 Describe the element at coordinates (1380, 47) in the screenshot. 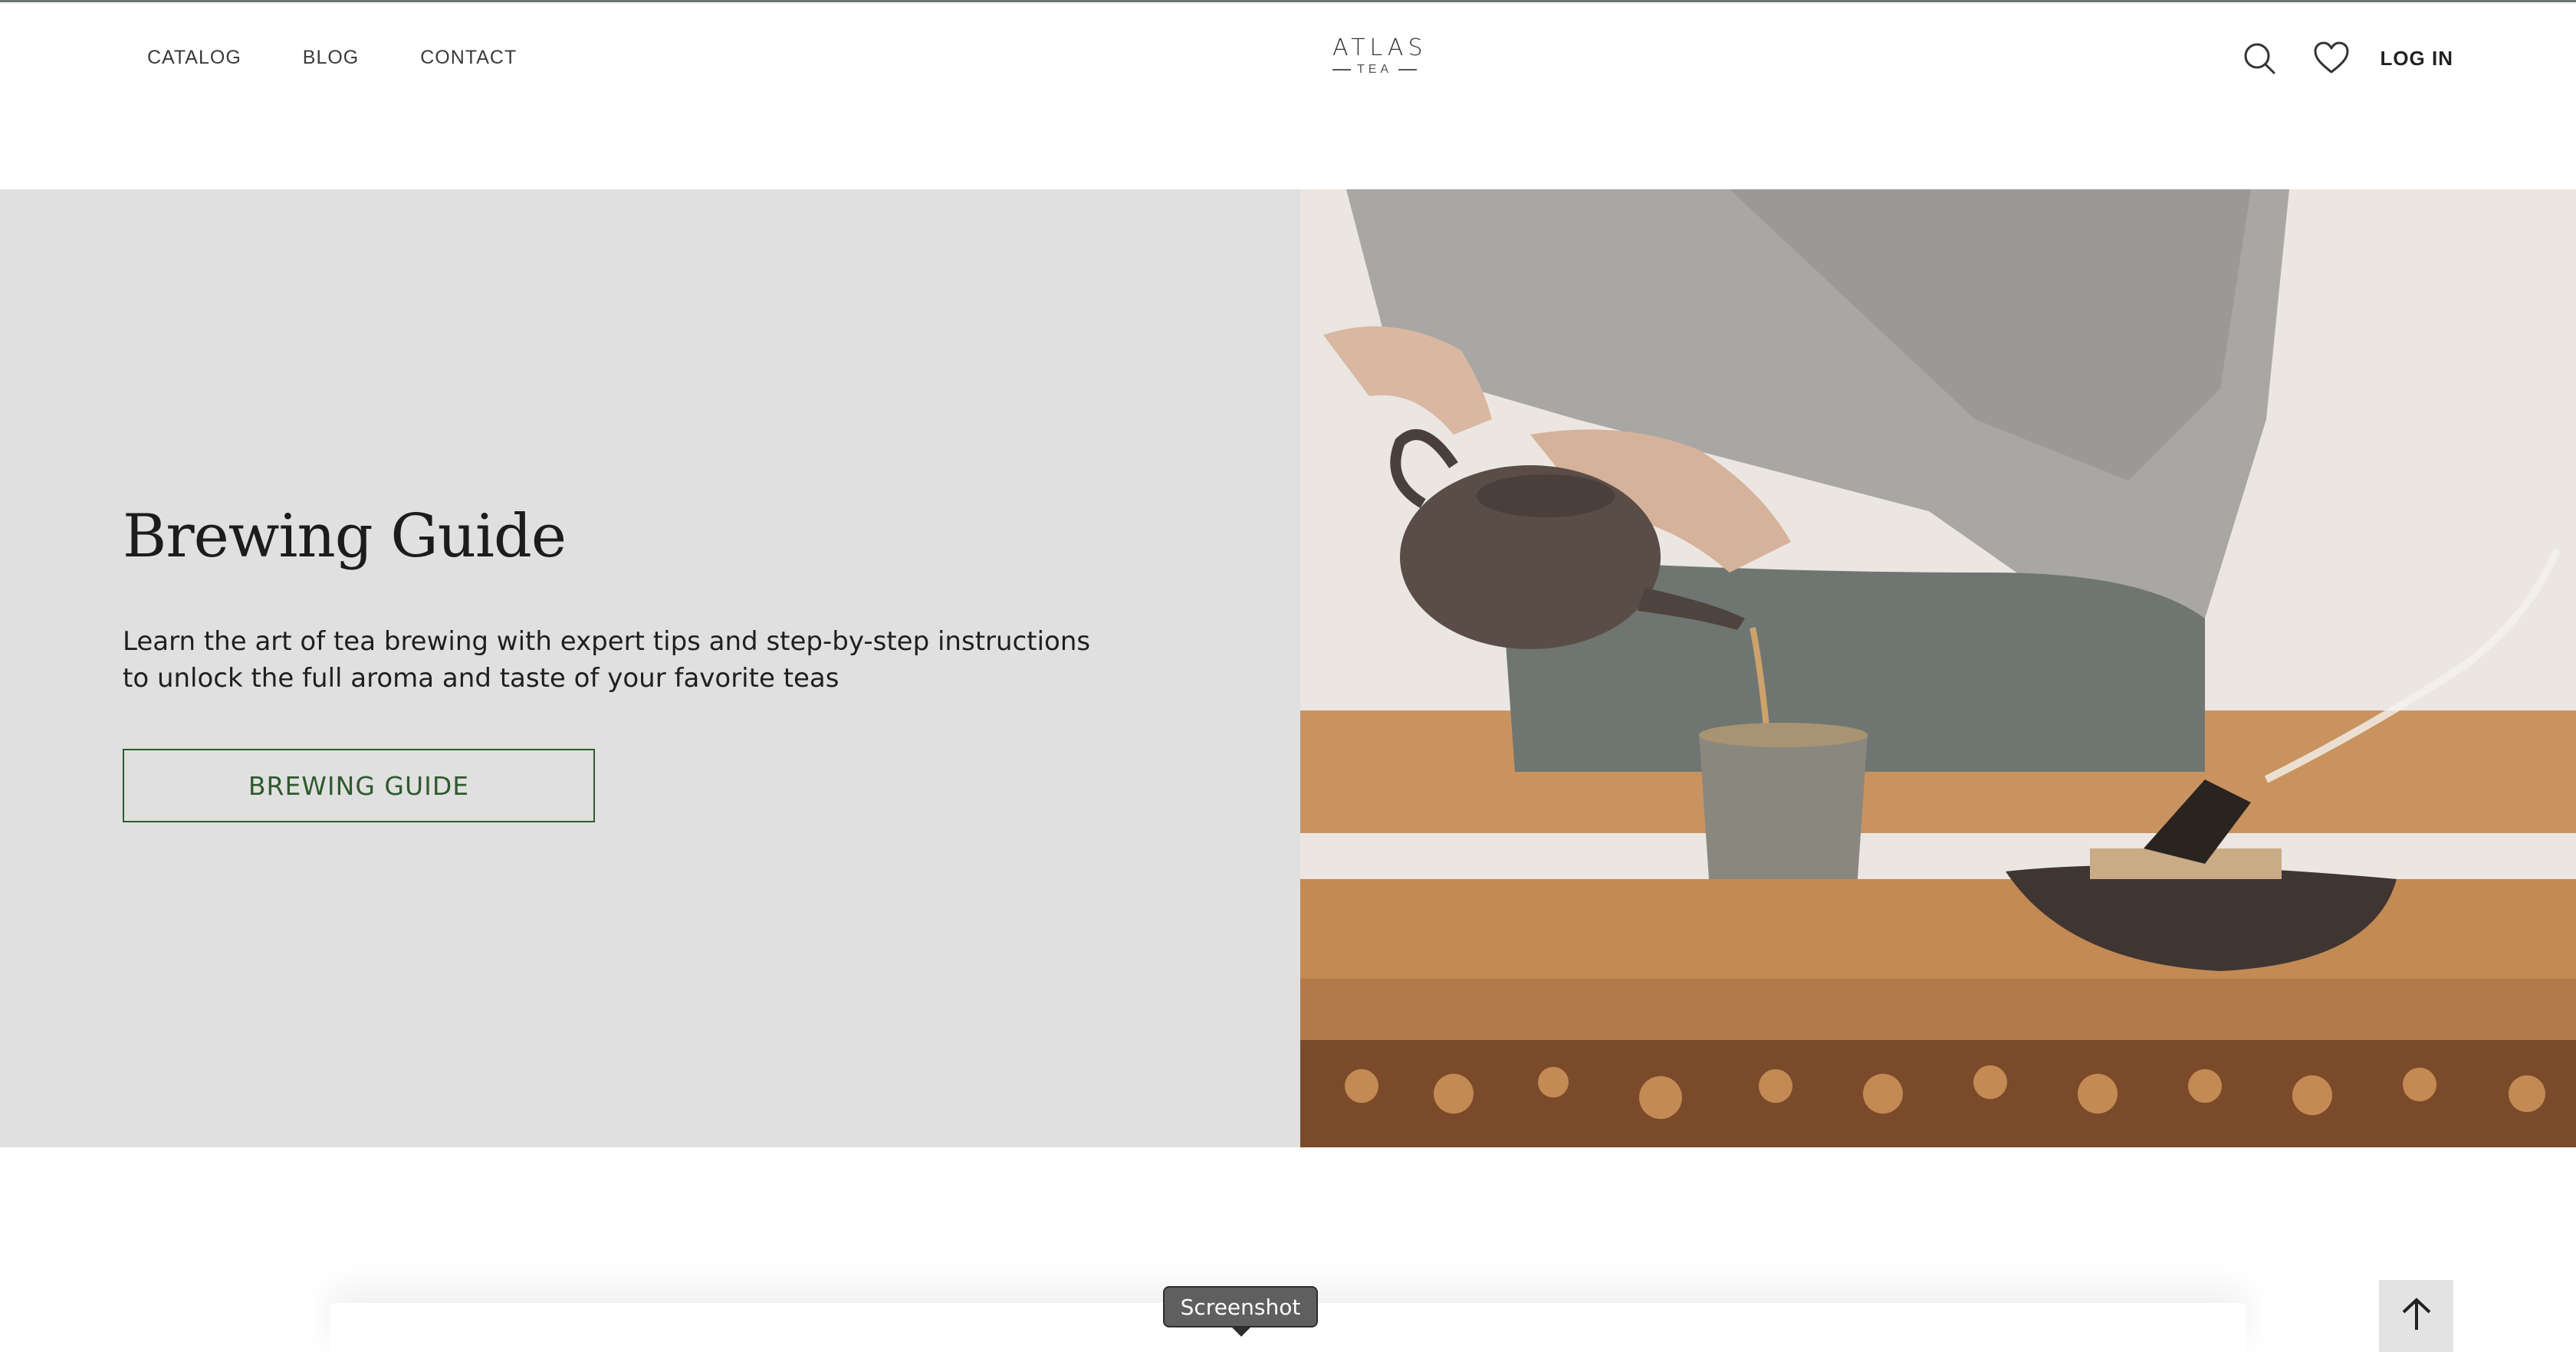

I see `logo-main-text: ATLAS` at that location.